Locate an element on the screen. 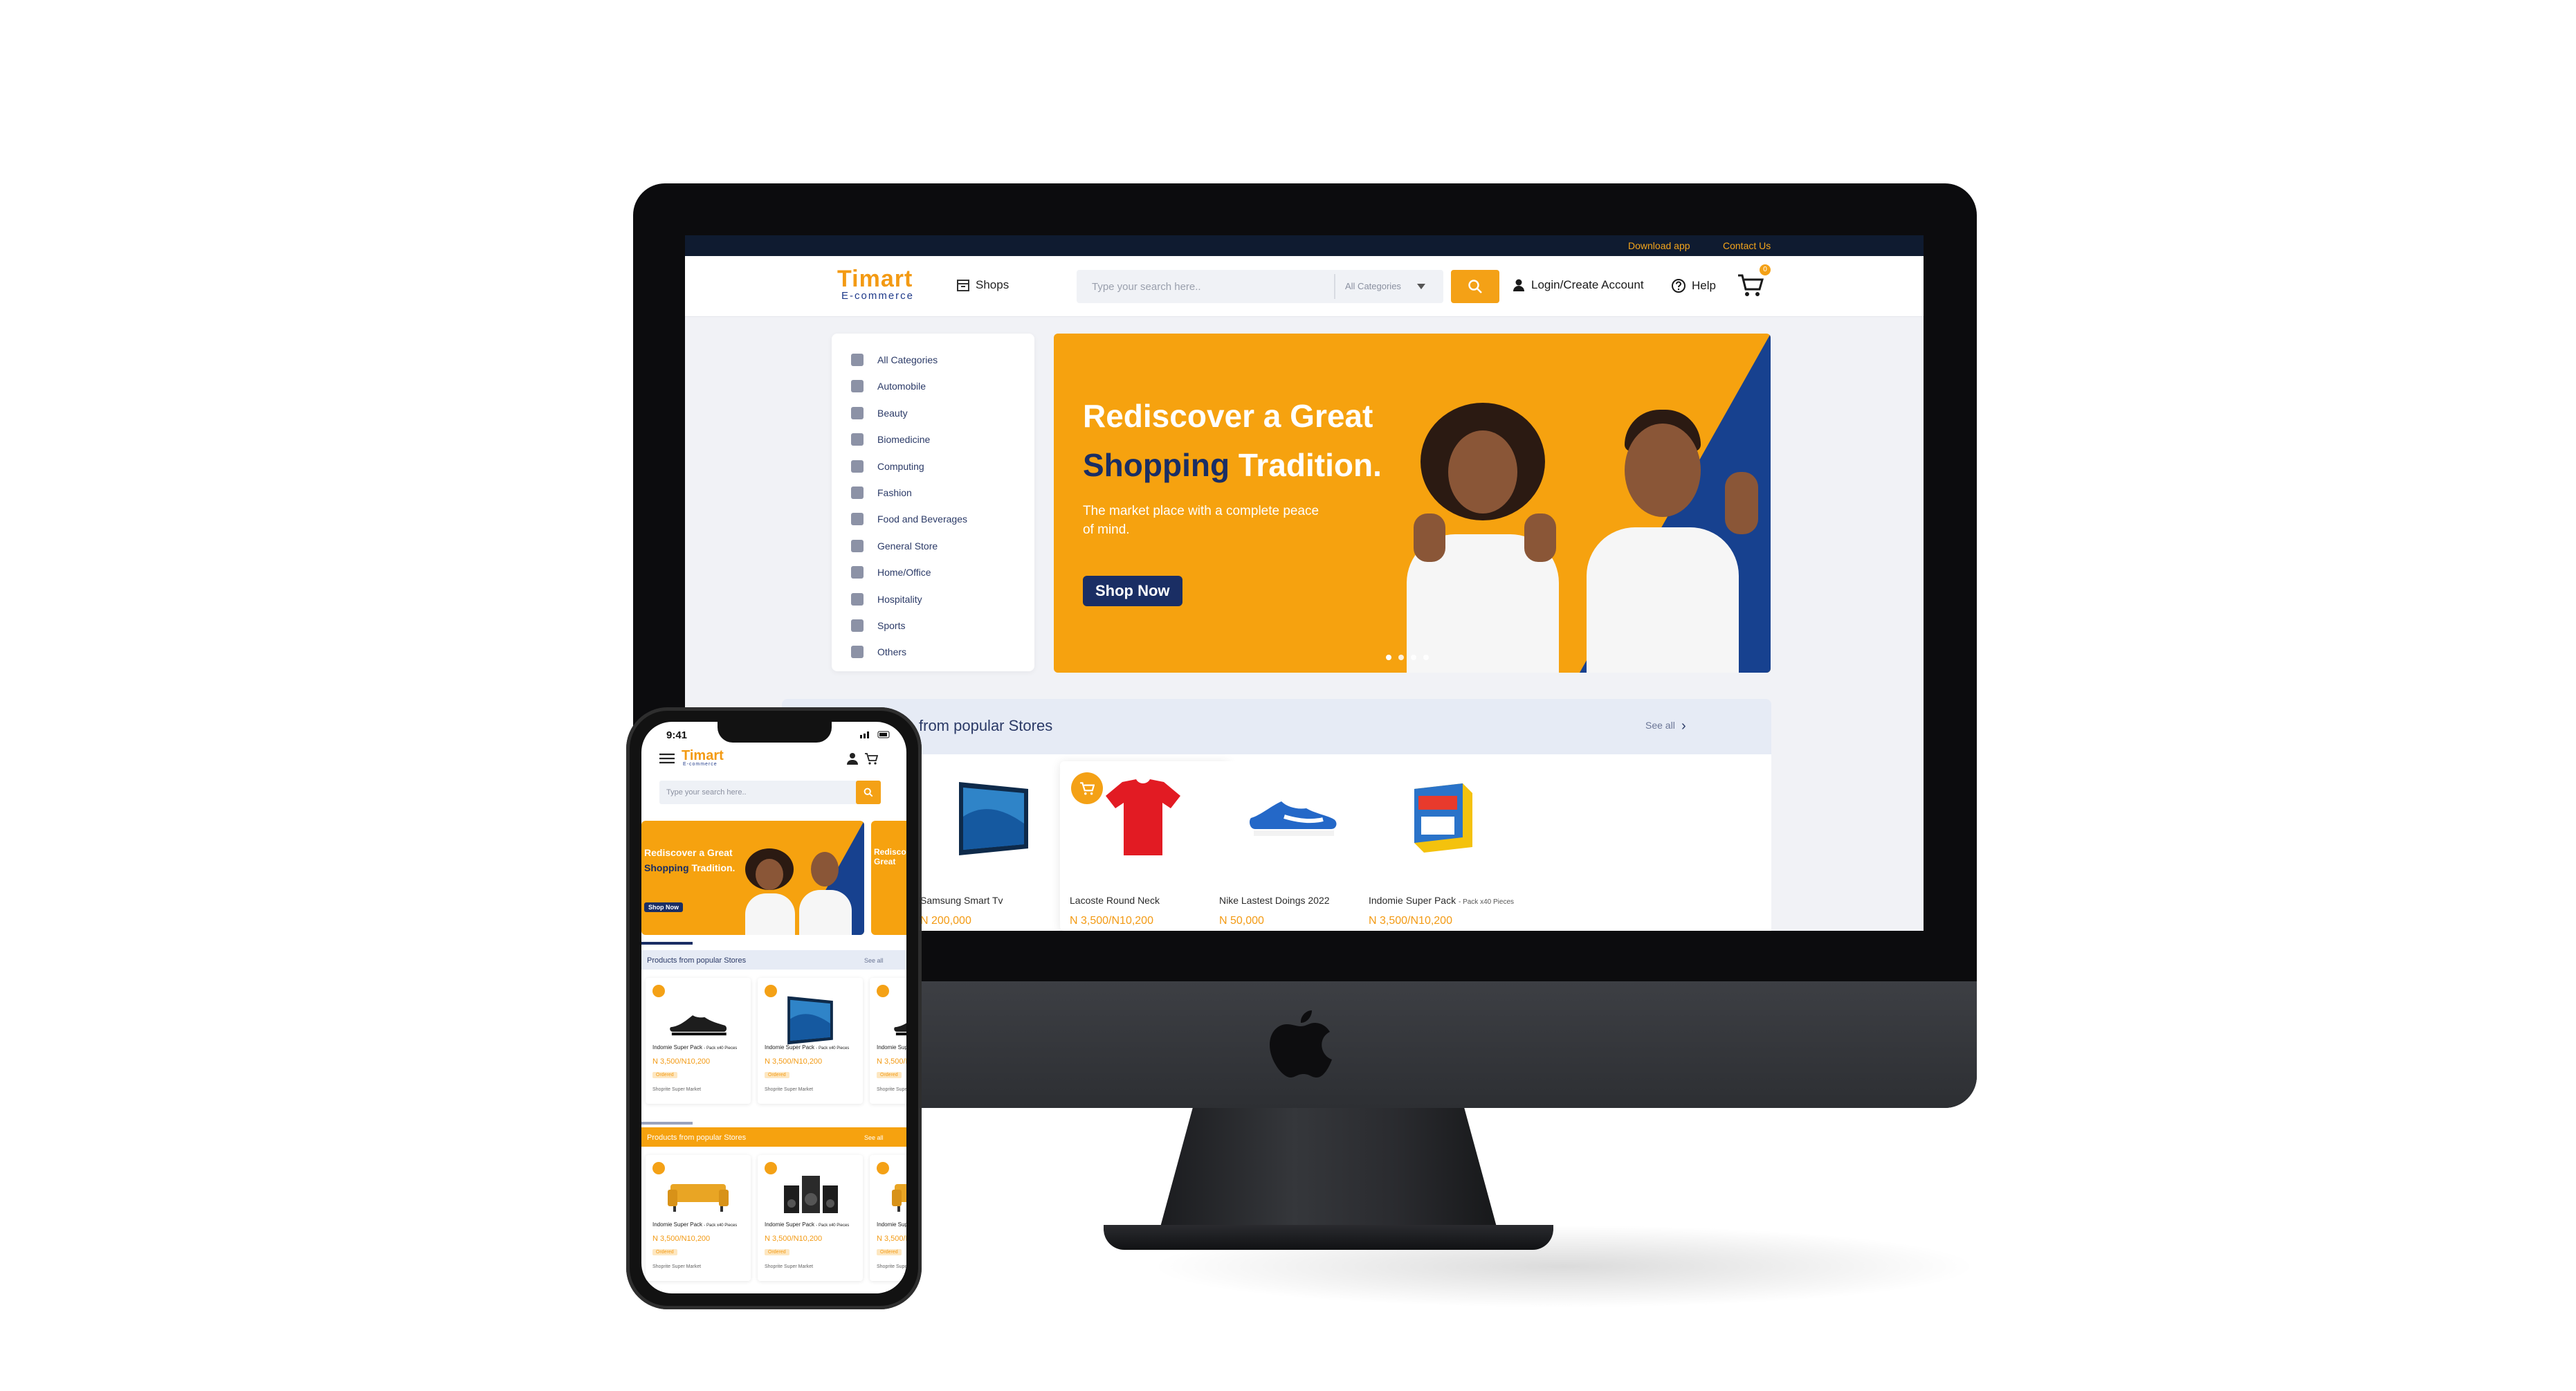 The width and height of the screenshot is (2576, 1391). sidebar-item-label: Food and Beverages is located at coordinates (922, 519).